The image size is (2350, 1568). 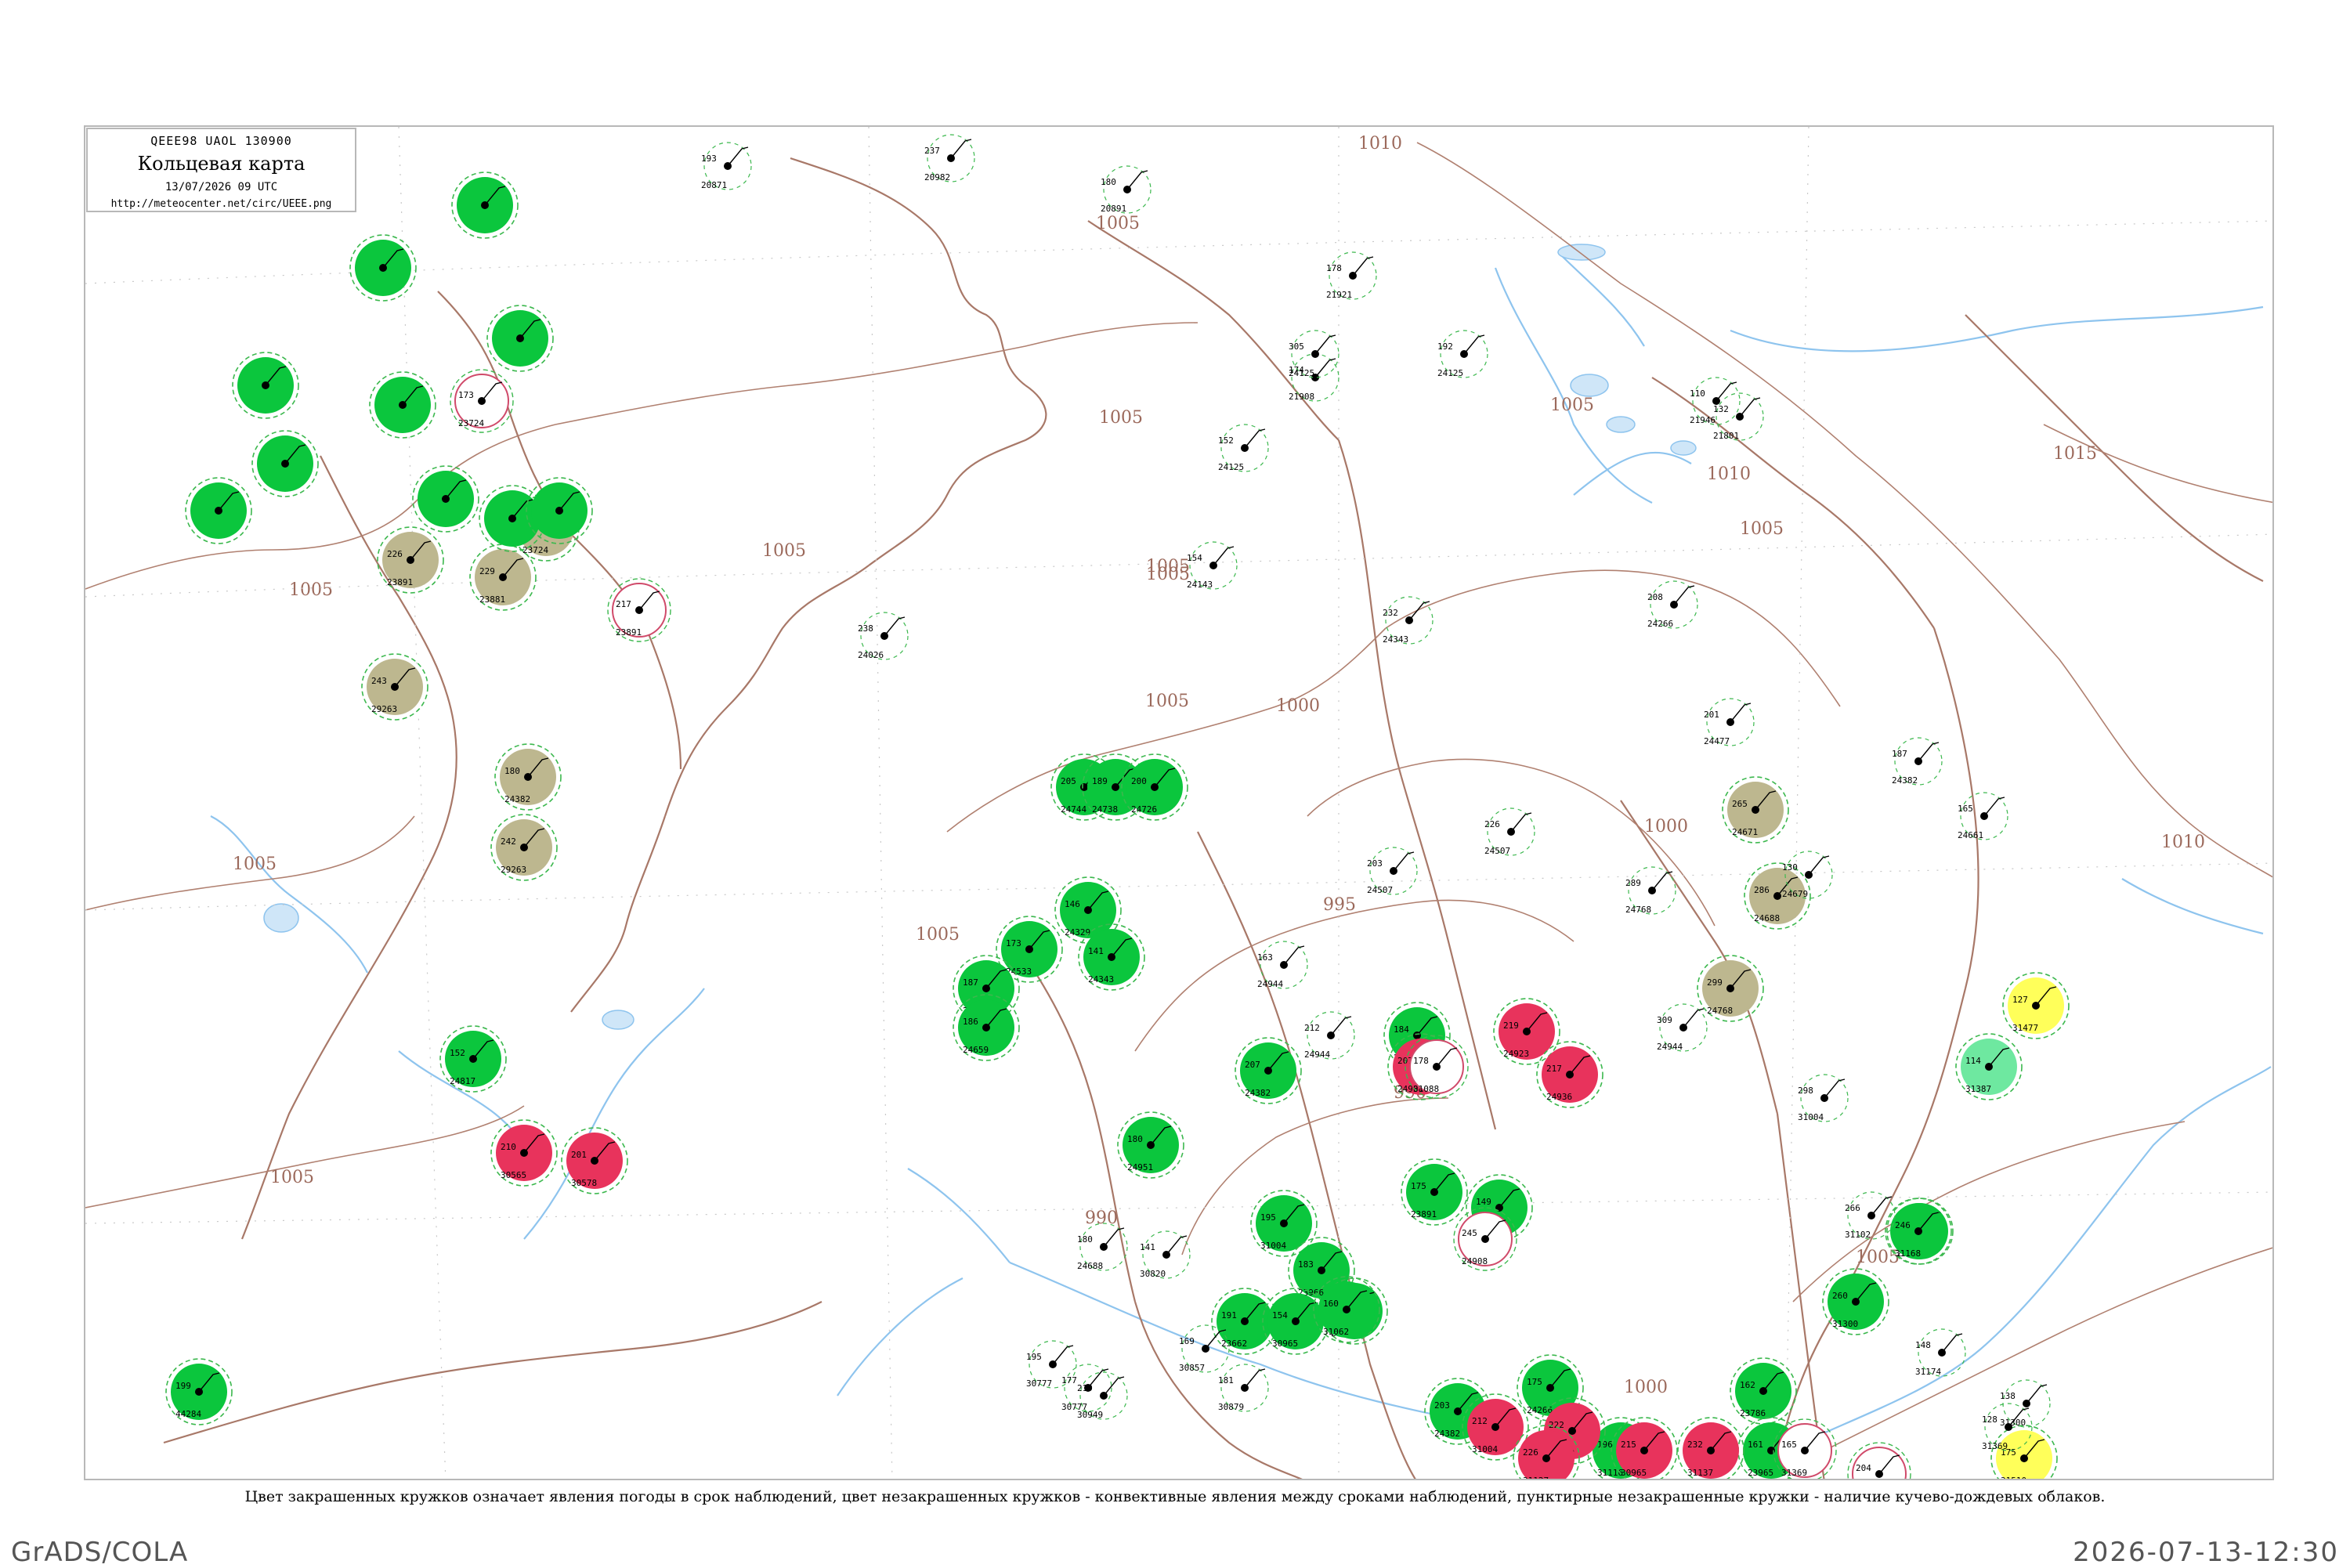 What do you see at coordinates (1144, 809) in the screenshot?
I see `station-24726-2-index: 24726` at bounding box center [1144, 809].